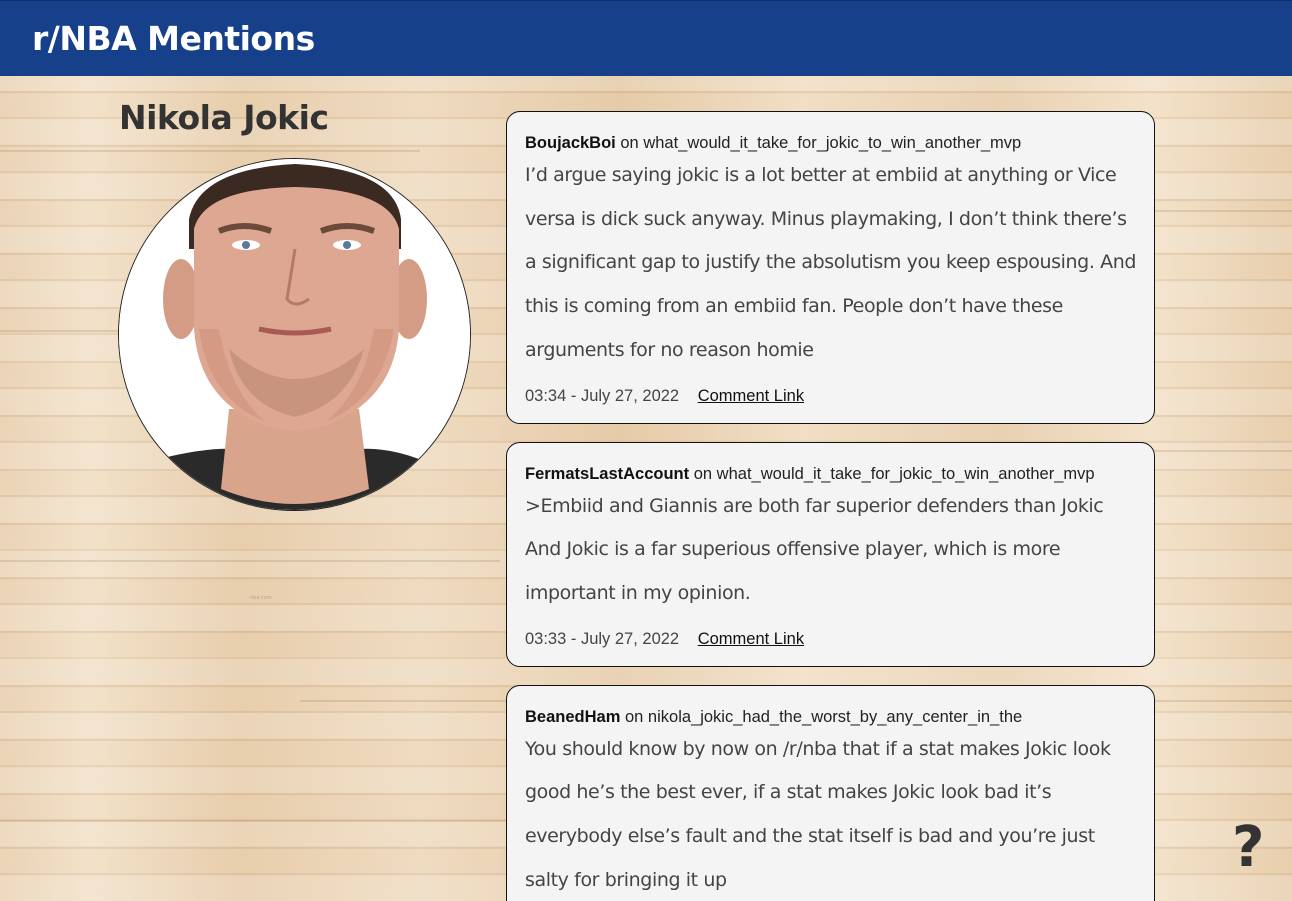 The height and width of the screenshot is (901, 1292). I want to click on comment-timestamp: 03:34 - July 27, 2022, so click(602, 395).